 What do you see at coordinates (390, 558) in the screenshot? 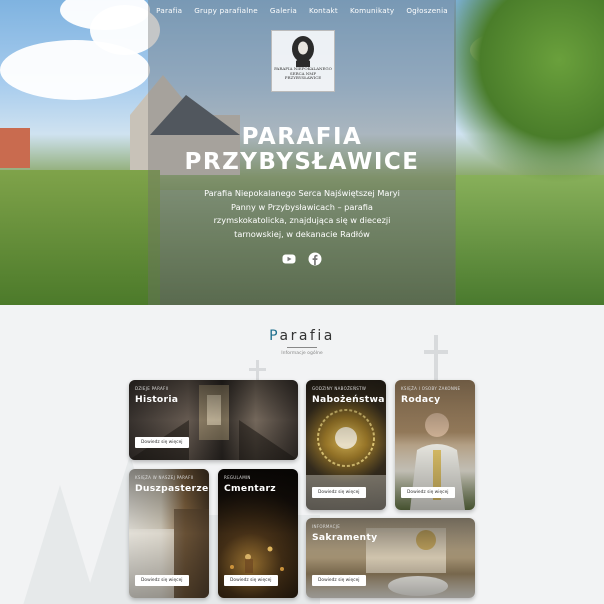
I see `card-sakramenty: INFORMACJE Sakramenty Dowiedz się więcej` at bounding box center [390, 558].